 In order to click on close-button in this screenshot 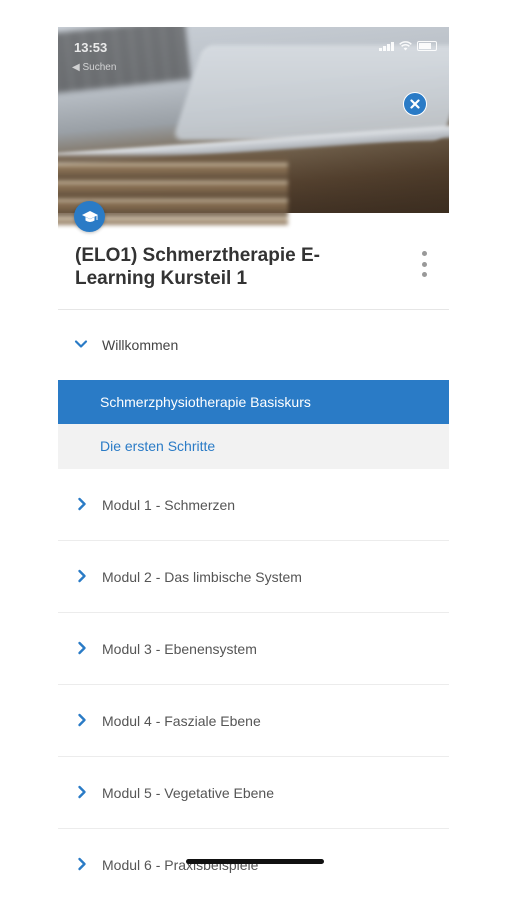, I will do `click(415, 104)`.